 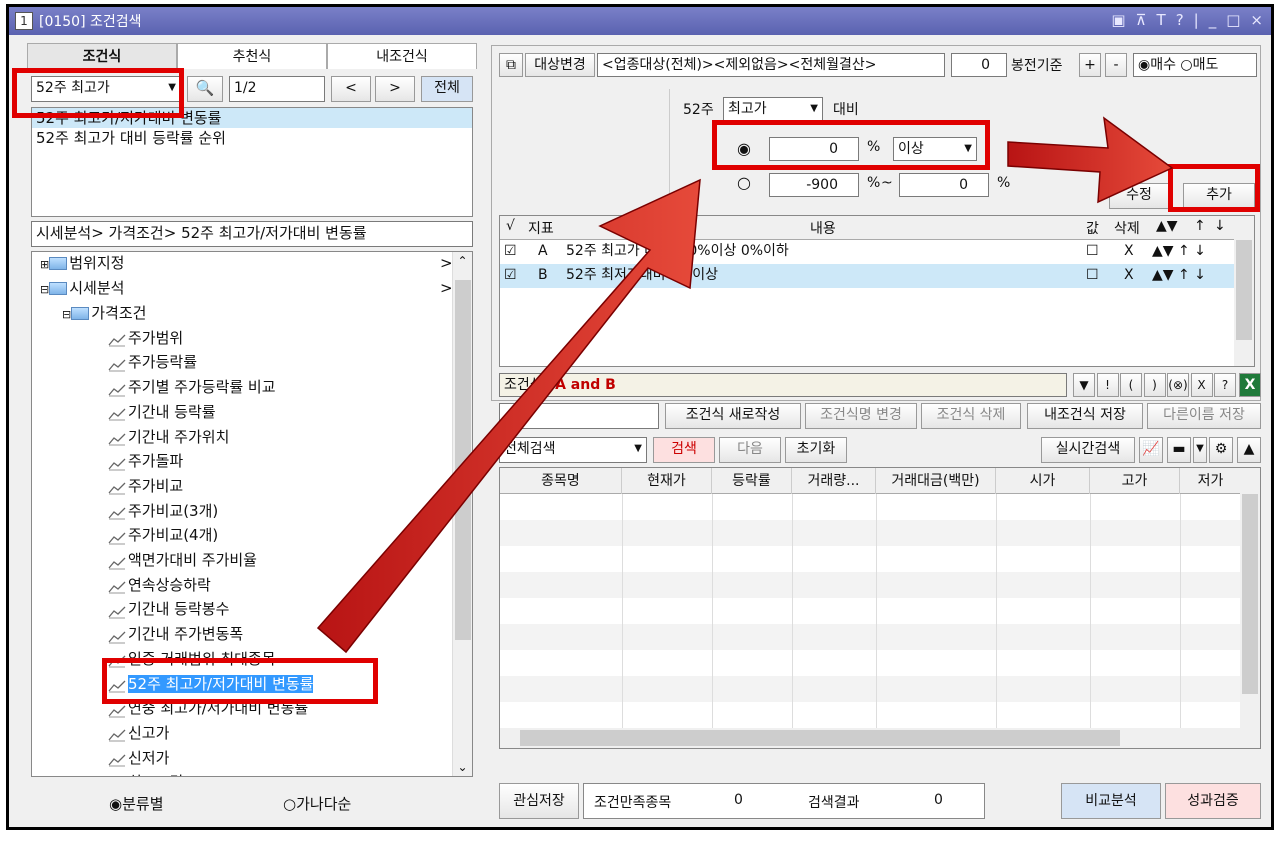 I want to click on result-vscroll, so click(x=1250, y=608).